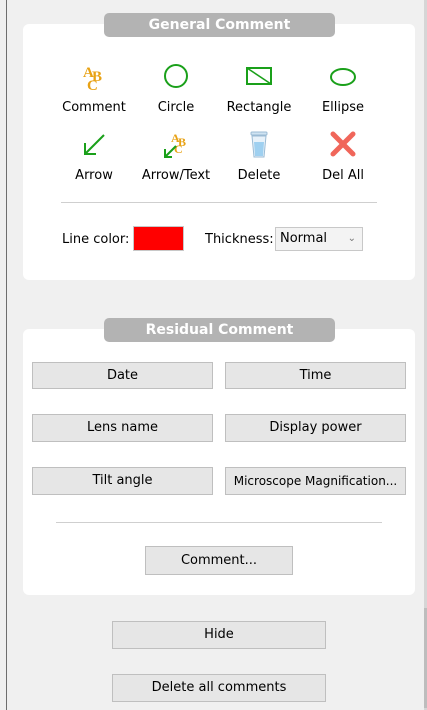 Image resolution: width=427 pixels, height=710 pixels. I want to click on thickness-label: Thickness:, so click(239, 239).